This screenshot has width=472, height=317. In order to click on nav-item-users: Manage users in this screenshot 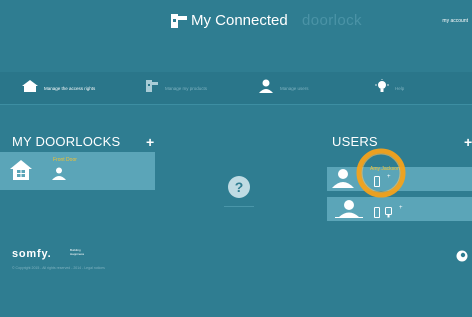, I will do `click(283, 88)`.